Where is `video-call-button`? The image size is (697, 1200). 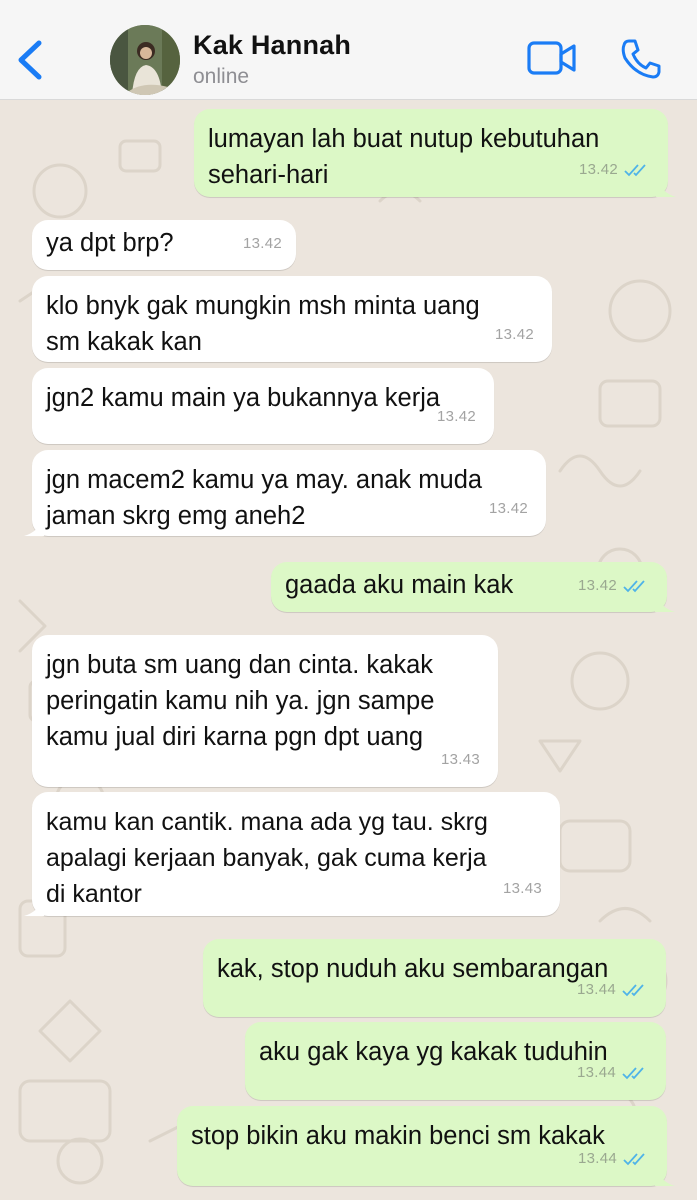
video-call-button is located at coordinates (552, 58).